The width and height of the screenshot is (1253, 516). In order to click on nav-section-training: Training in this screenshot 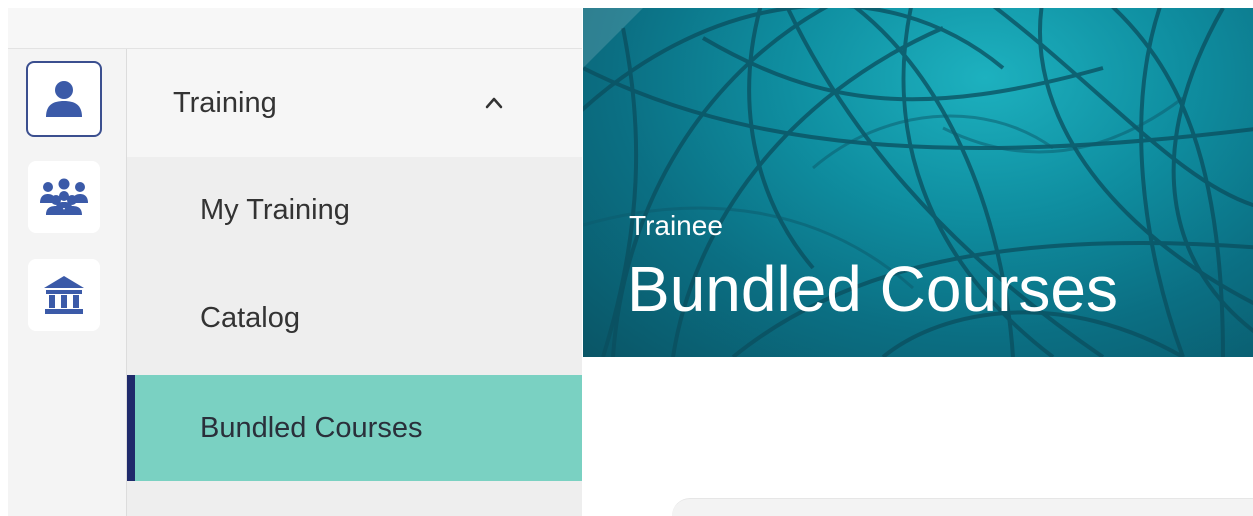, I will do `click(354, 103)`.